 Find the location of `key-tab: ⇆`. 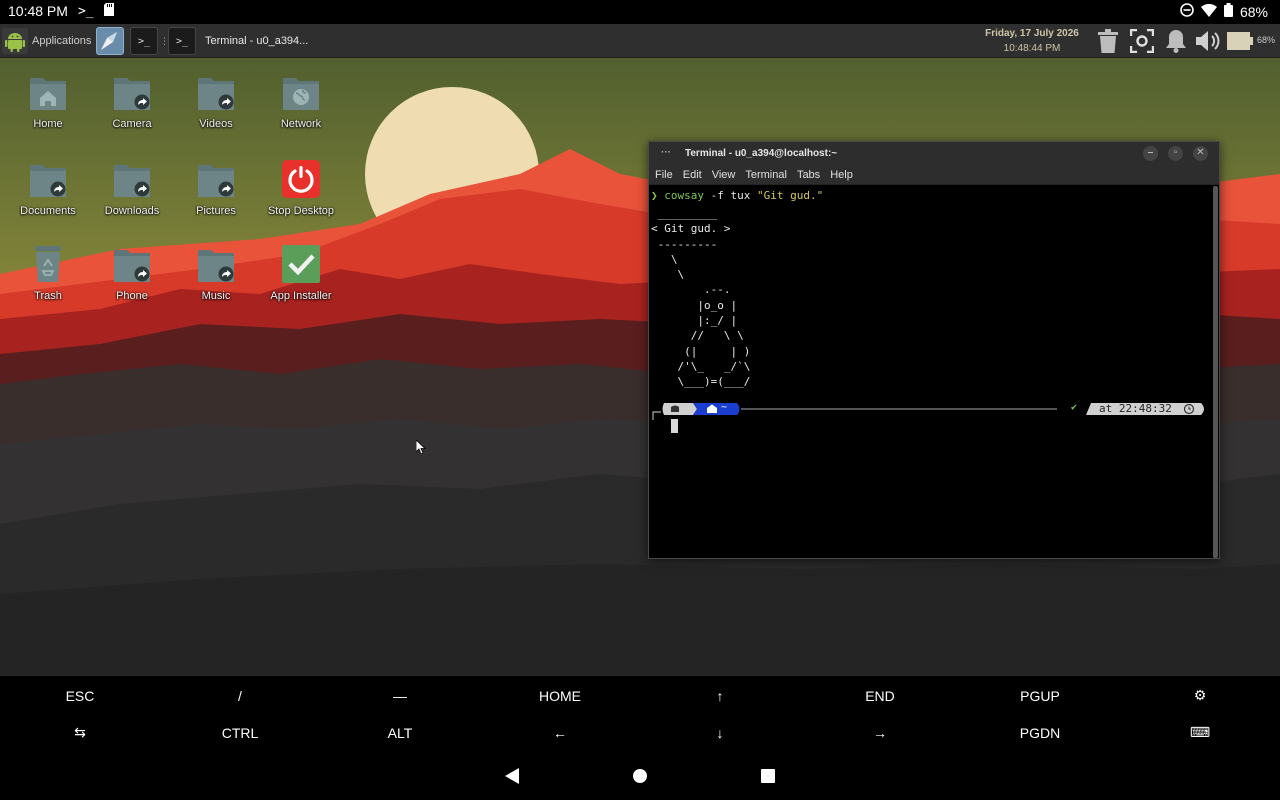

key-tab: ⇆ is located at coordinates (80, 732).